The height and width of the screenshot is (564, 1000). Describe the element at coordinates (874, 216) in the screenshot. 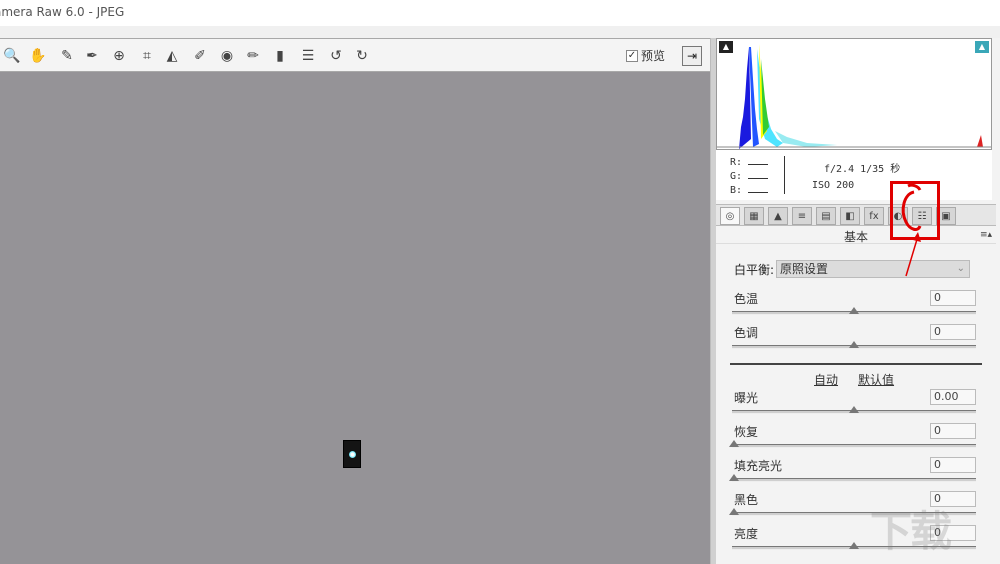

I see `panel-tab-icon: fx` at that location.